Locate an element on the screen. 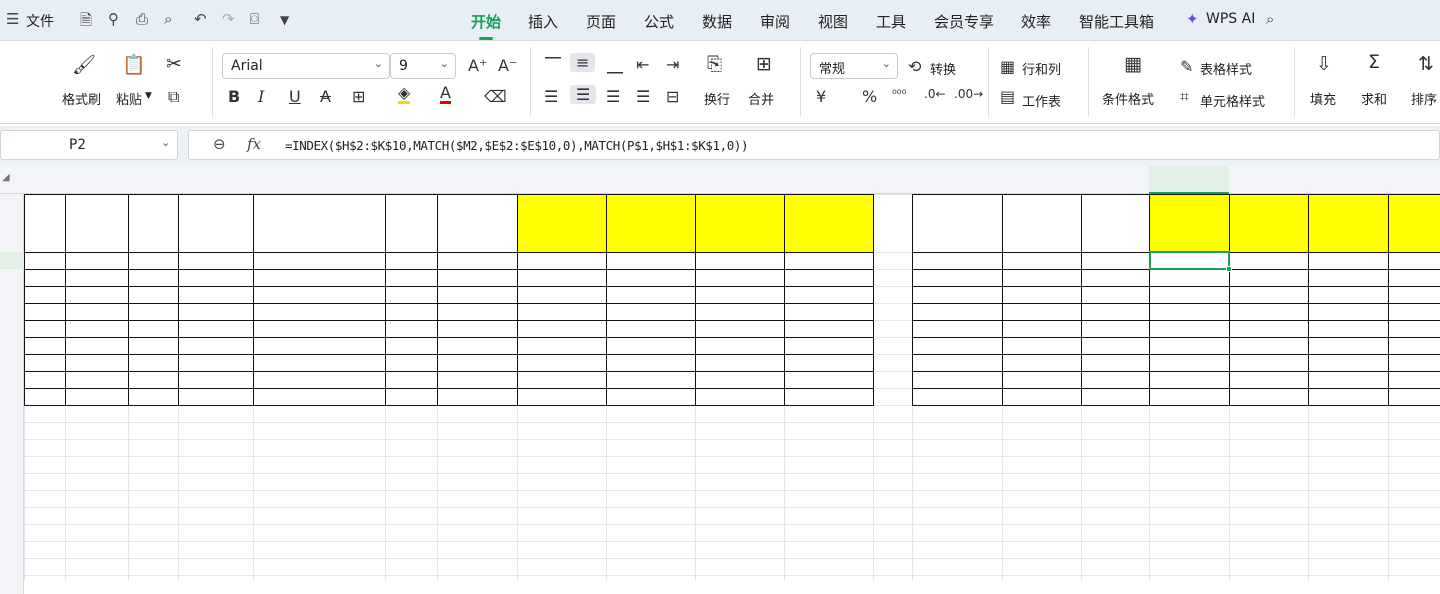 Image resolution: width=1440 pixels, height=594 pixels. justify-icon: ☰ is located at coordinates (643, 96).